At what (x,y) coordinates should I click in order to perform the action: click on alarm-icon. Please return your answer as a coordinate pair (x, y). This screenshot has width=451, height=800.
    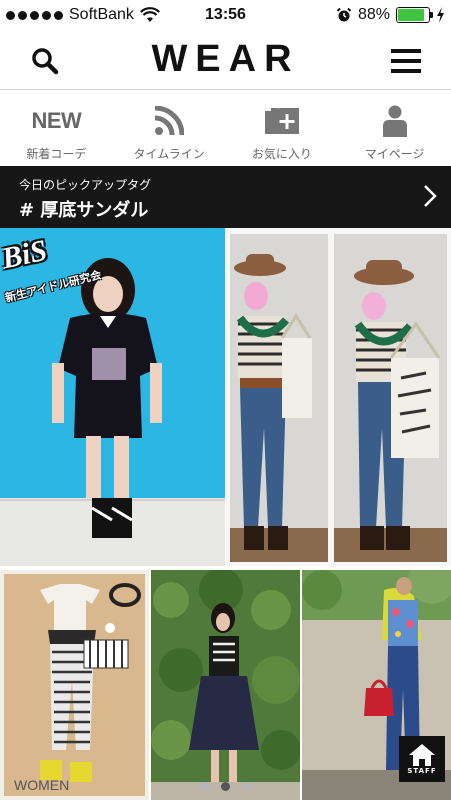
    Looking at the image, I should click on (344, 14).